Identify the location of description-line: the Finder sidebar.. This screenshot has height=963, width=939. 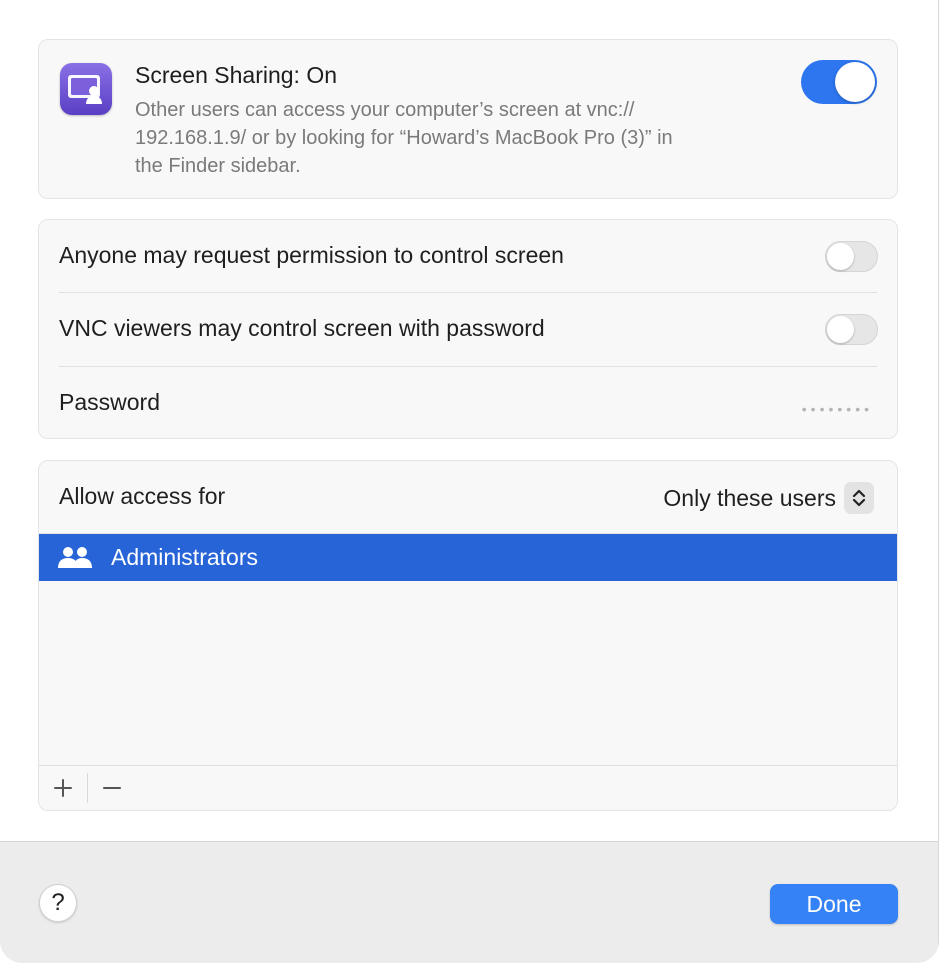
(218, 166).